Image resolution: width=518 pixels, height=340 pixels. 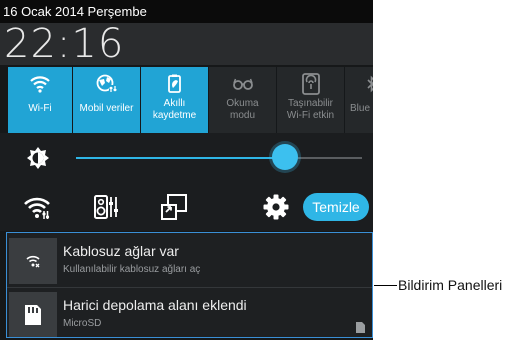 I want to click on tile-portable-hotspot-label-1: Taşınabilir, so click(x=310, y=103).